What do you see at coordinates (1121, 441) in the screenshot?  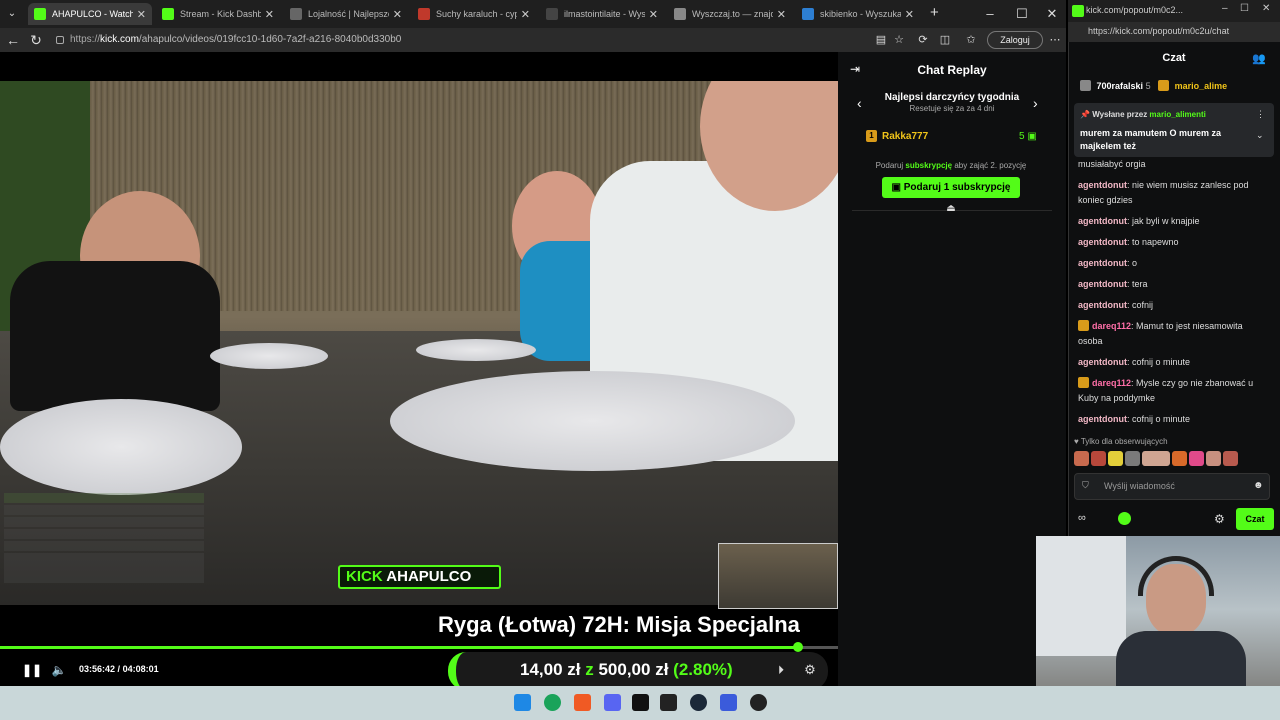 I see `followers-only-notice: ♥ Tylko dla obserwujących` at bounding box center [1121, 441].